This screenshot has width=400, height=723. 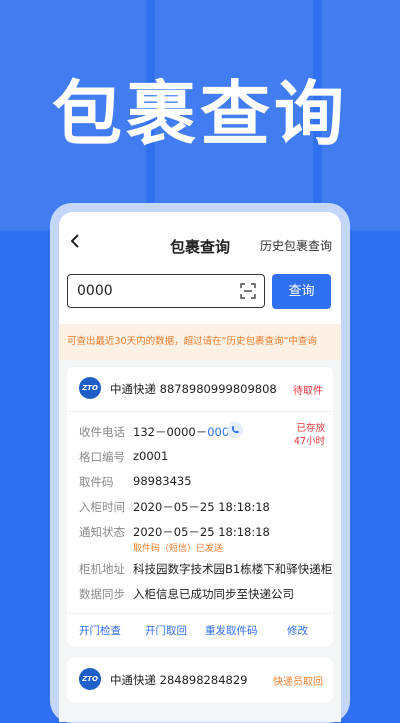 What do you see at coordinates (235, 430) in the screenshot?
I see `phone-icon` at bounding box center [235, 430].